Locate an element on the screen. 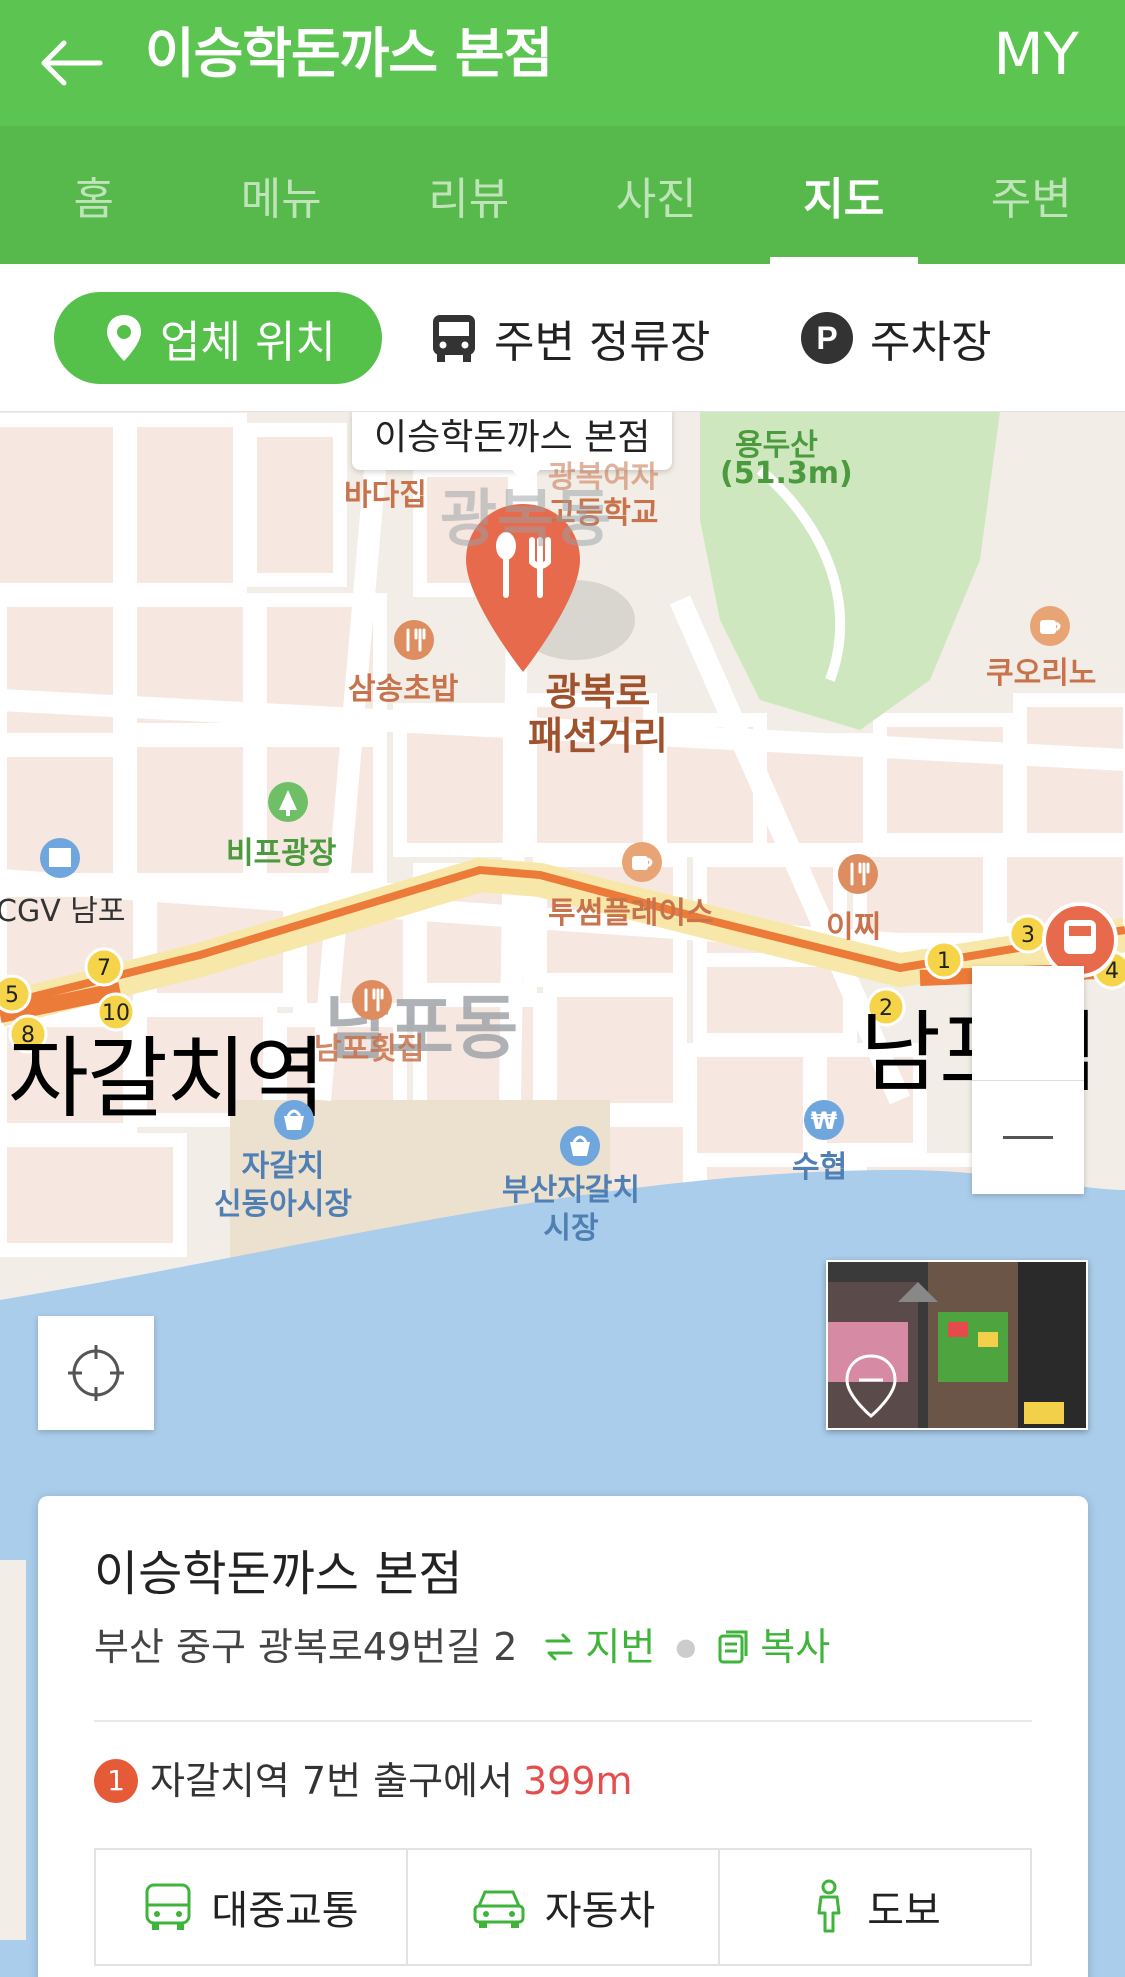 This screenshot has width=1125, height=1977. walk-label: 도보 is located at coordinates (904, 1911).